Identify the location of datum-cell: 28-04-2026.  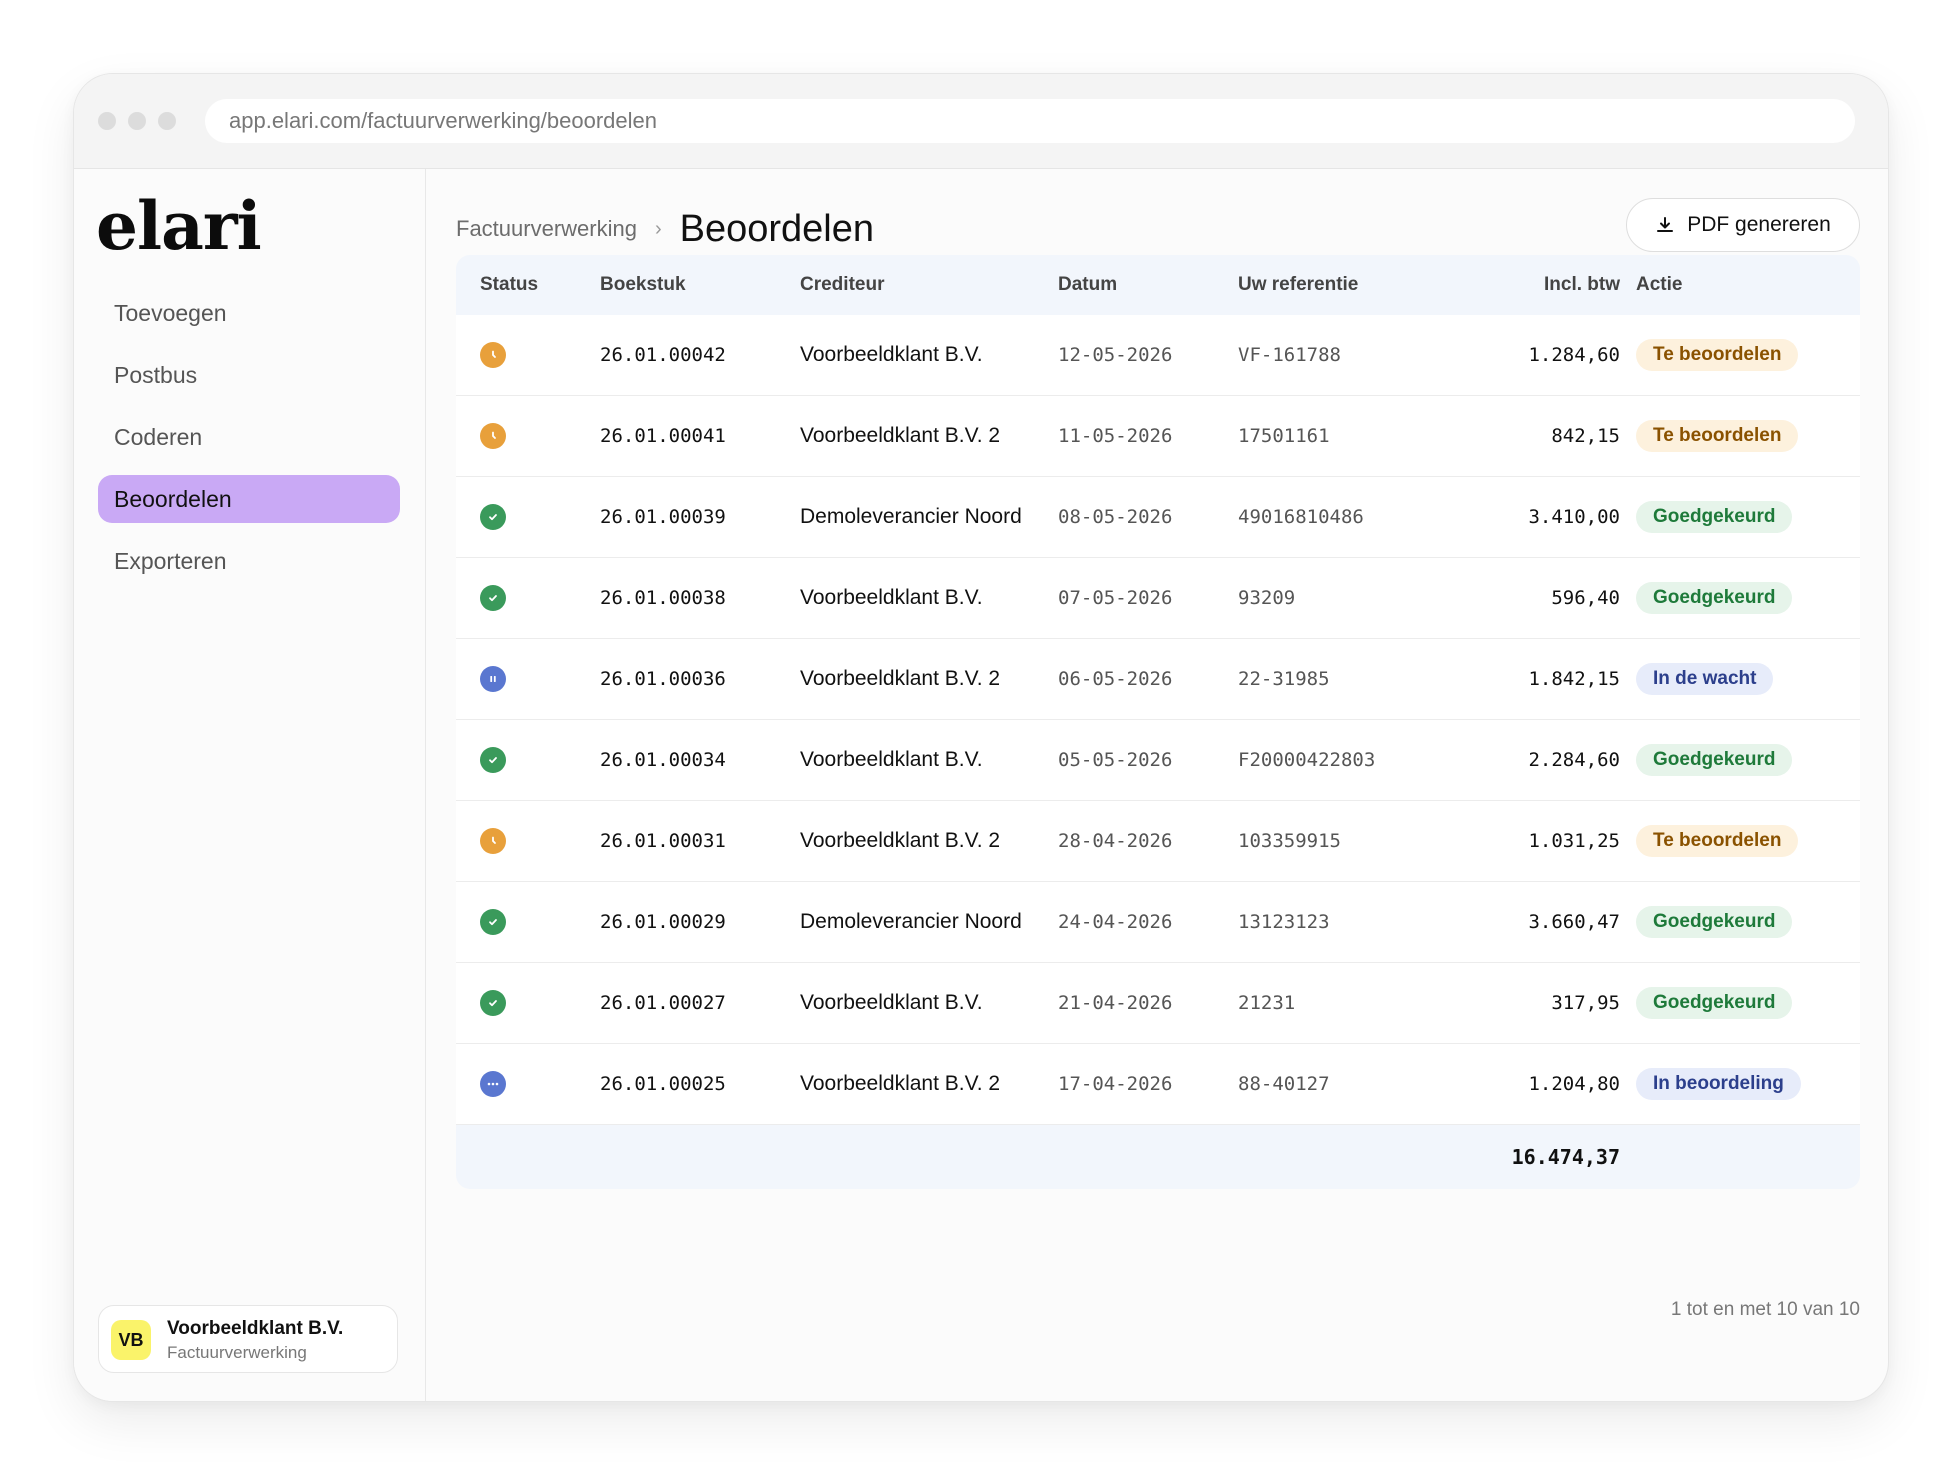
(1115, 841).